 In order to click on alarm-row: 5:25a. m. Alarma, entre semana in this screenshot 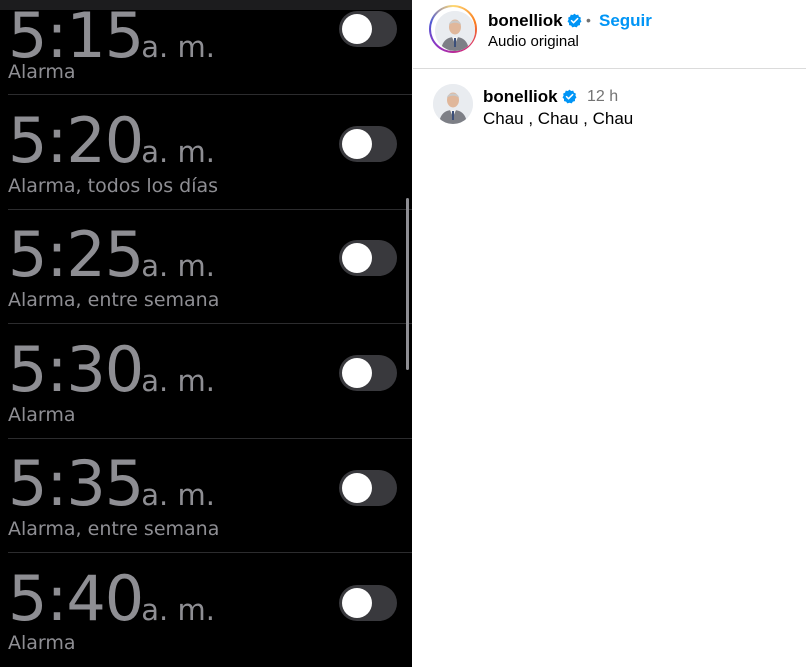, I will do `click(206, 267)`.